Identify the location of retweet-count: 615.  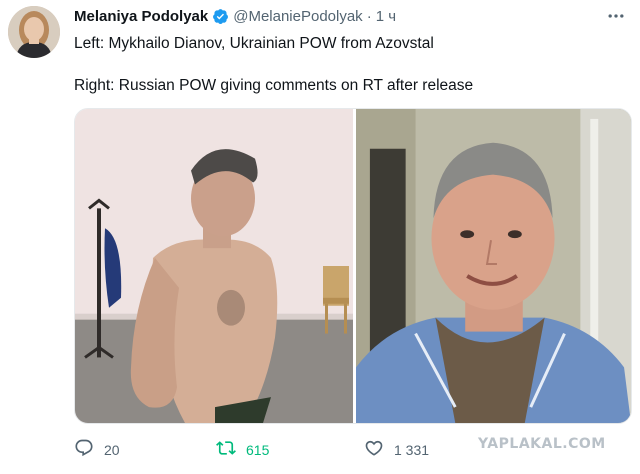
(258, 449).